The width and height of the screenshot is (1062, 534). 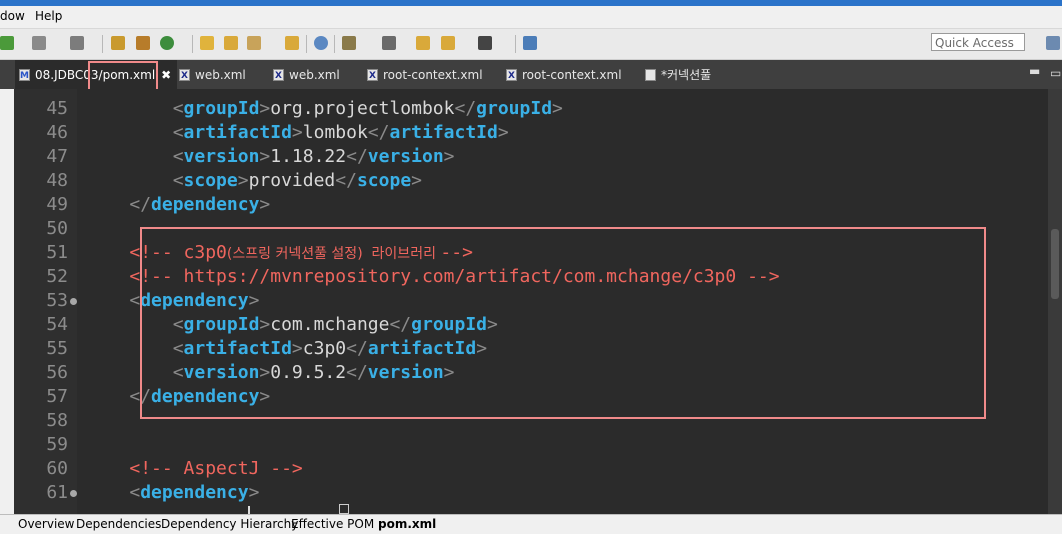 I want to click on tab-root-context-xml-2: X root-context.xml, so click(x=564, y=74).